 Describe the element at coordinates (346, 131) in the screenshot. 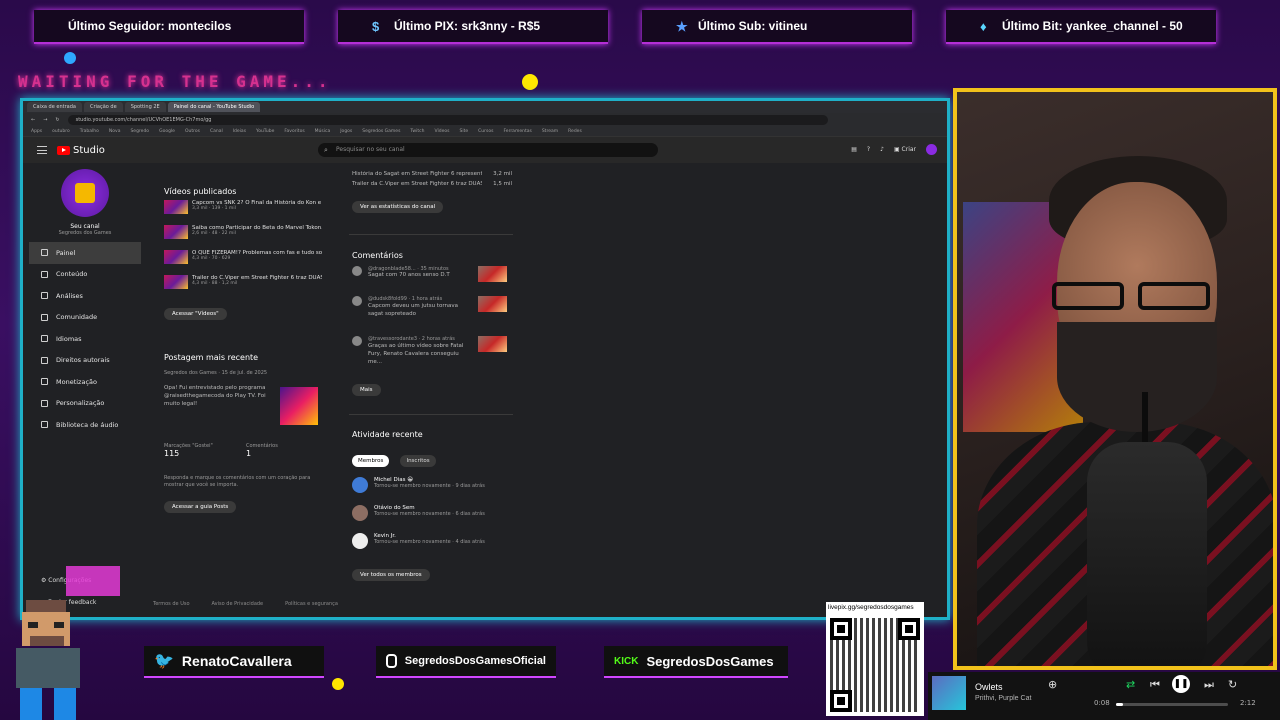

I see `bookmark-item: Jogos` at that location.